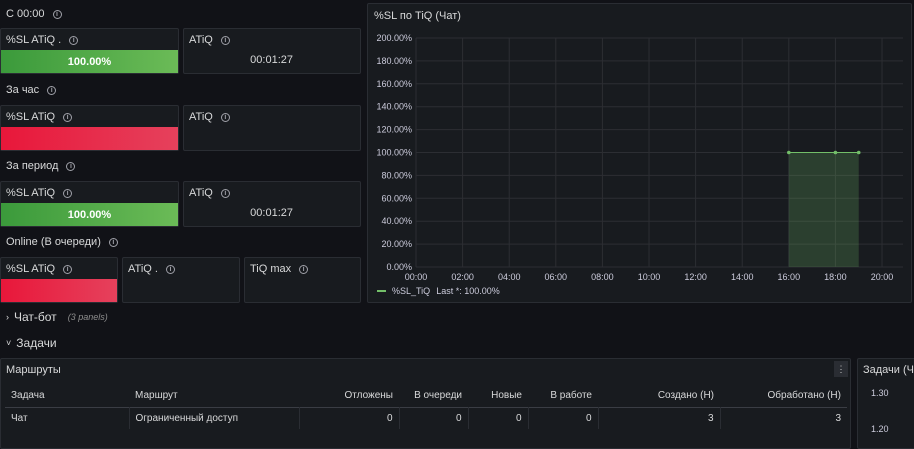 This screenshot has width=914, height=449. Describe the element at coordinates (151, 269) in the screenshot. I see `panel-title: ATiQ . i` at that location.